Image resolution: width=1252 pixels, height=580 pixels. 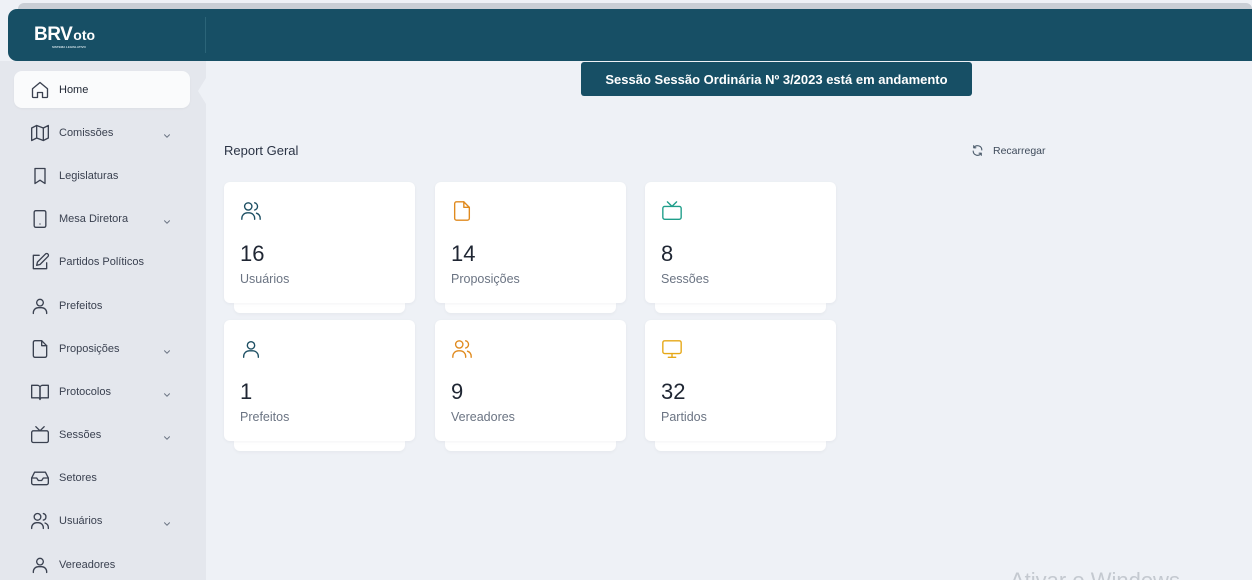 What do you see at coordinates (672, 349) in the screenshot?
I see `monitor-icon` at bounding box center [672, 349].